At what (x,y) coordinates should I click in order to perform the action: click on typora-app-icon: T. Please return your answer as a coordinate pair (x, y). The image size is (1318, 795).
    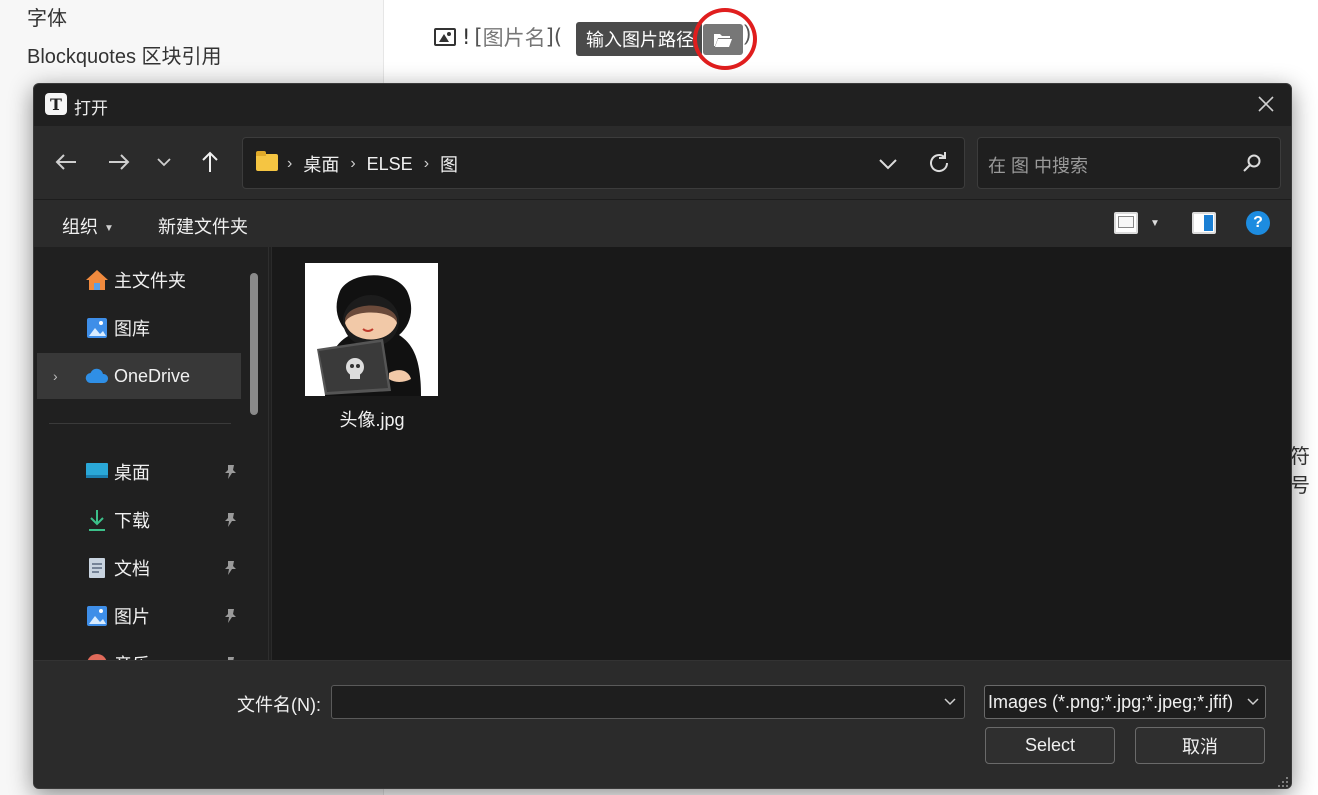
    Looking at the image, I should click on (56, 104).